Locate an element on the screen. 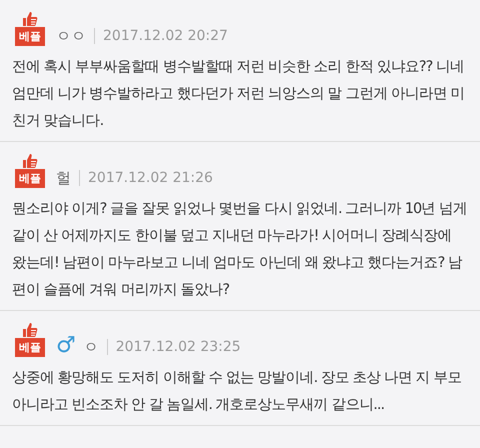  male-symbol: ♂ is located at coordinates (66, 346).